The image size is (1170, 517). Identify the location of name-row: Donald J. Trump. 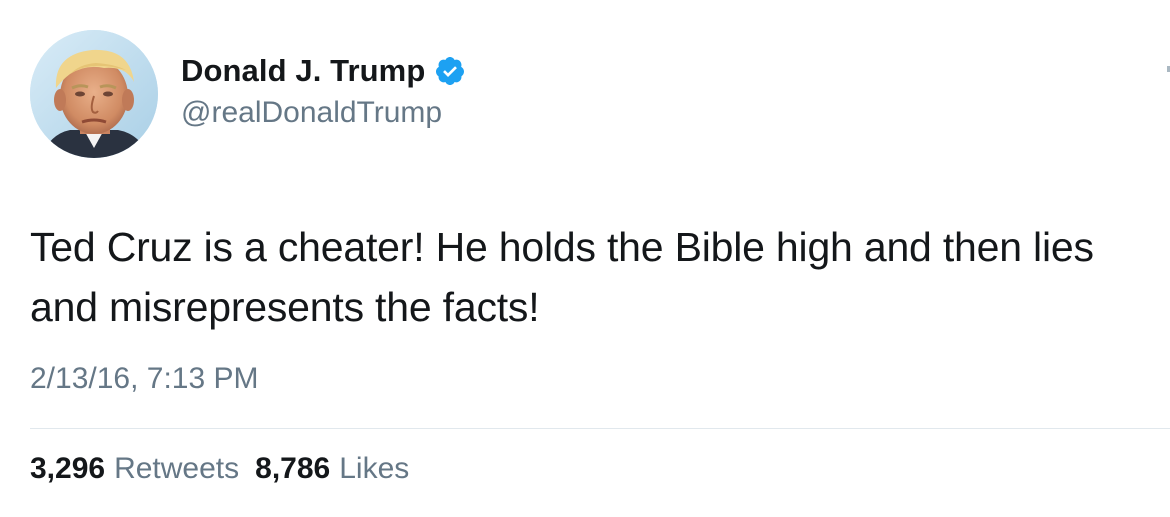
(323, 71).